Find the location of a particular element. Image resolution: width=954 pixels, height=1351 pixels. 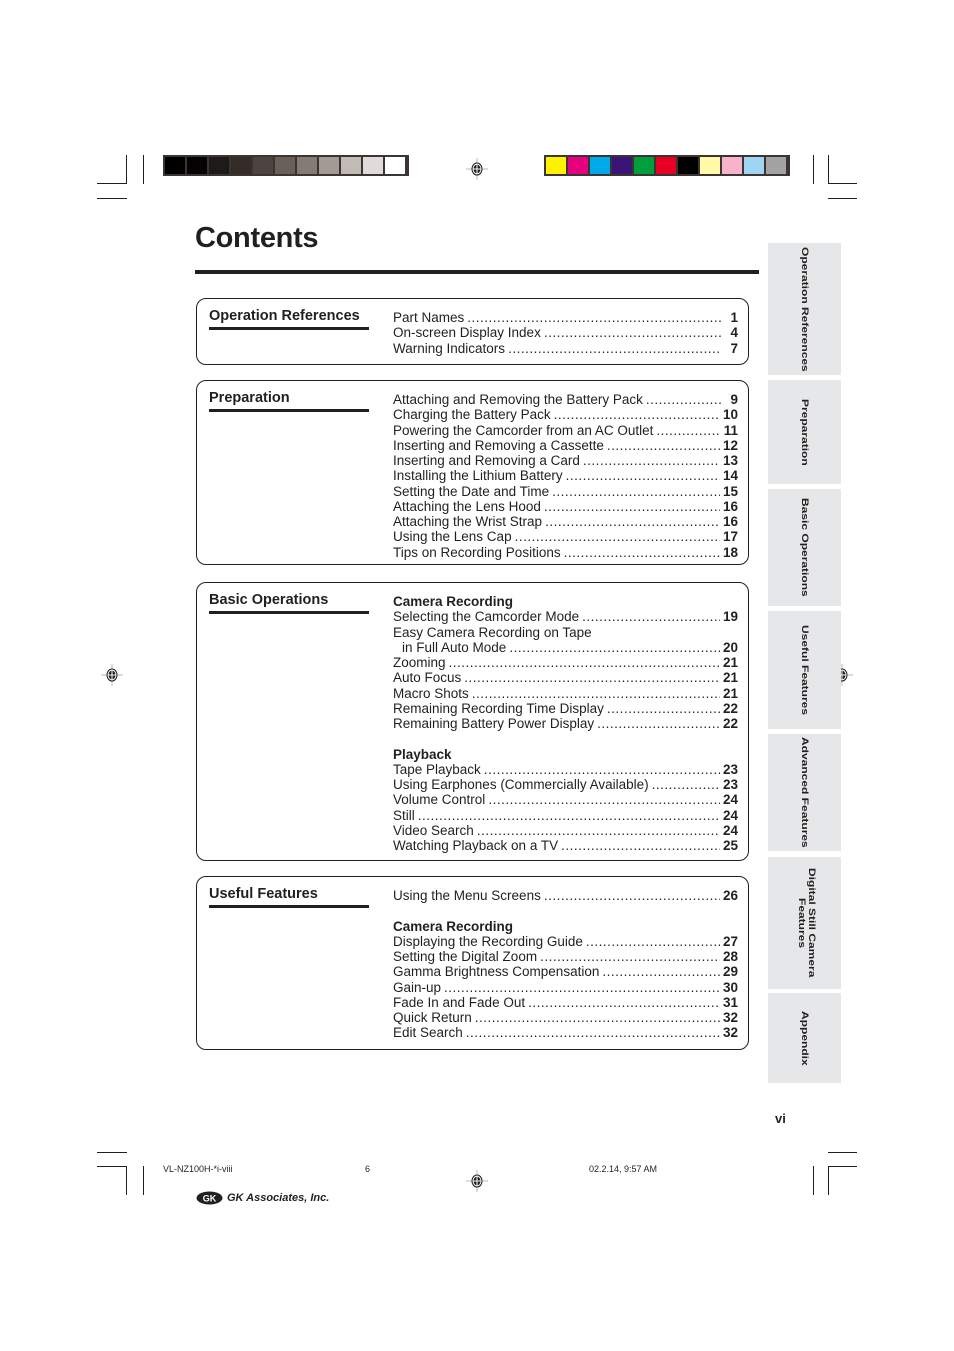

toc-entry: Macro Shots 21 is located at coordinates (565, 693).